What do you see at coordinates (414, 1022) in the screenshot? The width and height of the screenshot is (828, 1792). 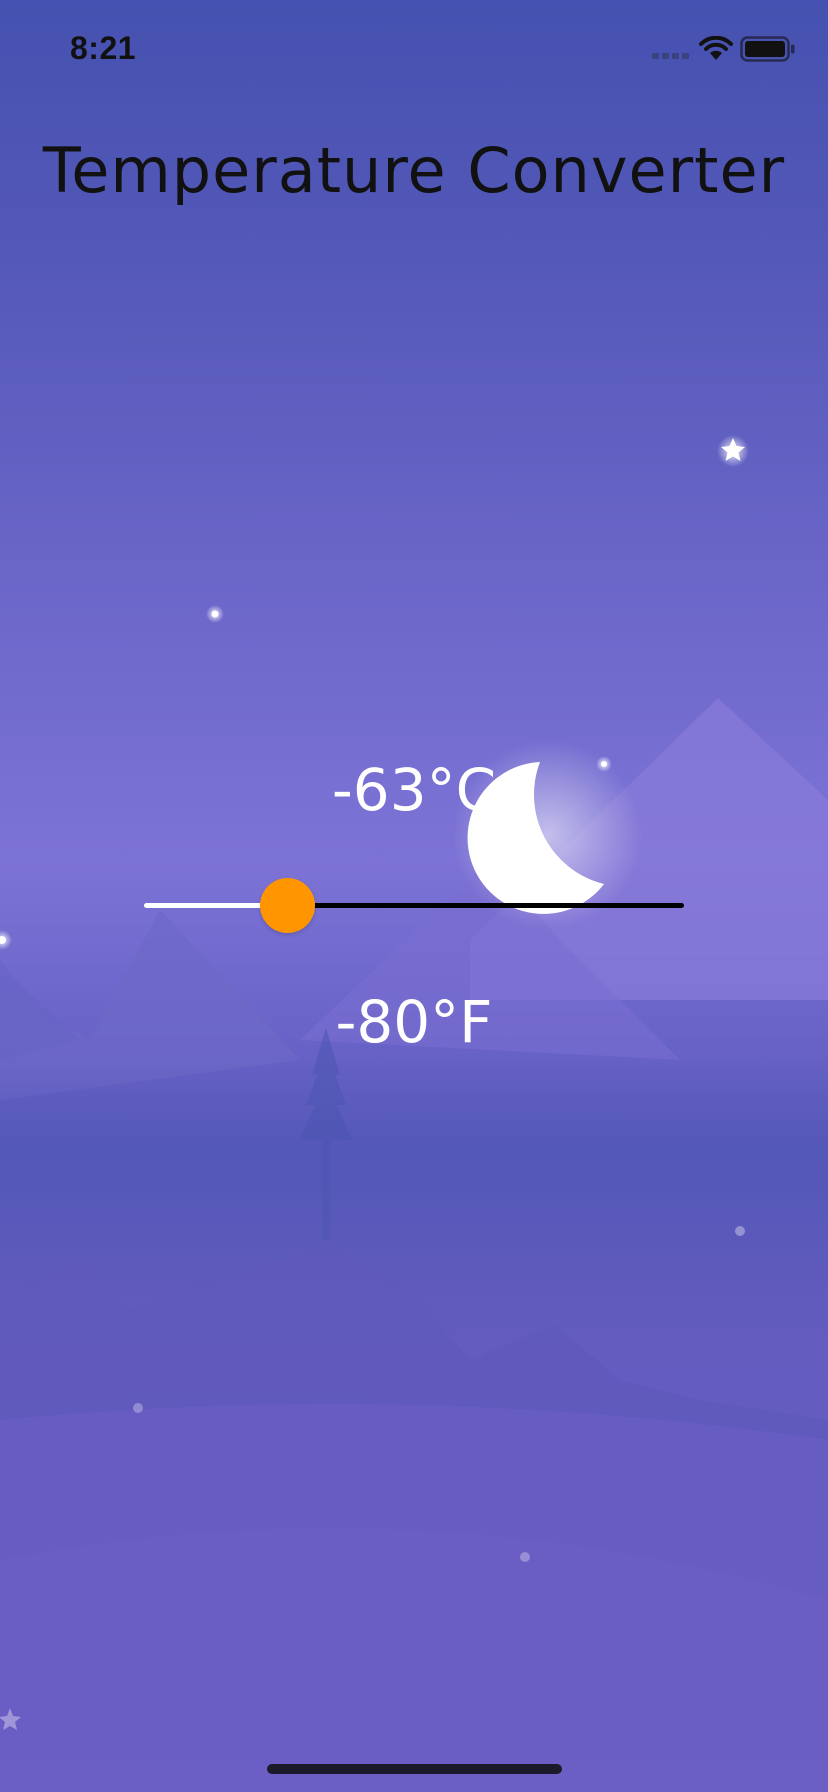 I see `fahrenheit-readout: -80°F` at bounding box center [414, 1022].